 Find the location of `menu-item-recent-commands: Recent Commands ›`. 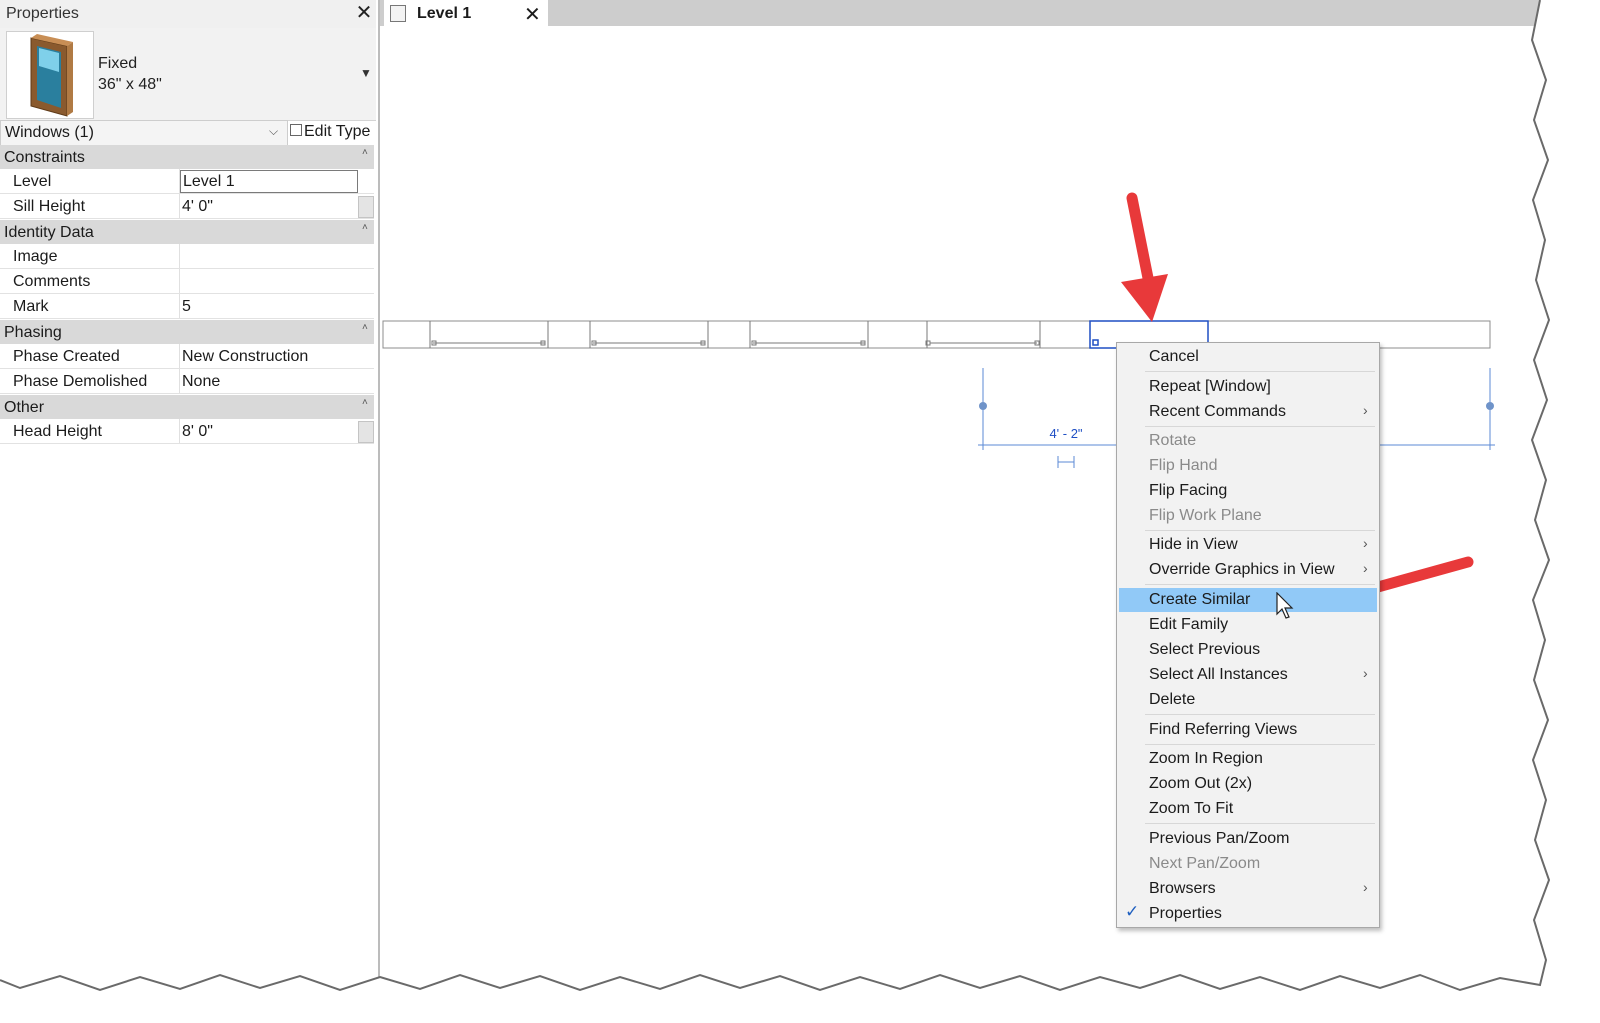

menu-item-recent-commands: Recent Commands › is located at coordinates (1248, 412).